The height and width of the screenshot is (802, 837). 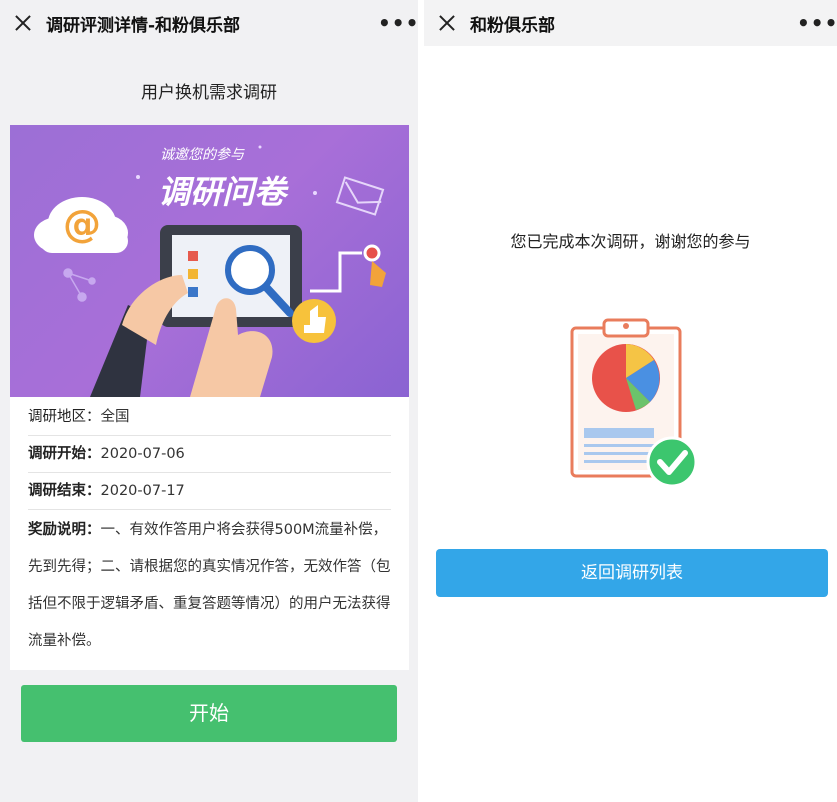 I want to click on region-value: 全国, so click(x=115, y=417).